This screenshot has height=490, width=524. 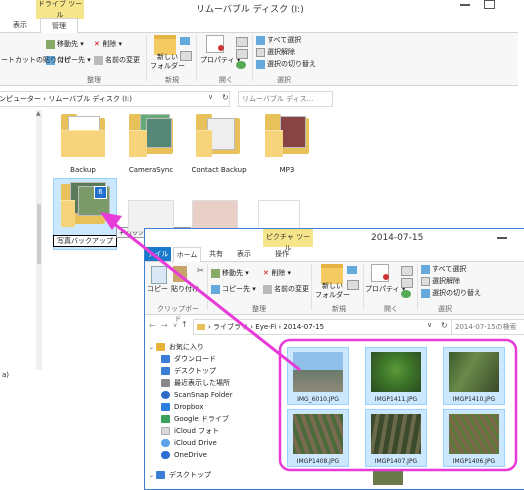 What do you see at coordinates (206, 296) in the screenshot?
I see `drag-arrow-line` at bounding box center [206, 296].